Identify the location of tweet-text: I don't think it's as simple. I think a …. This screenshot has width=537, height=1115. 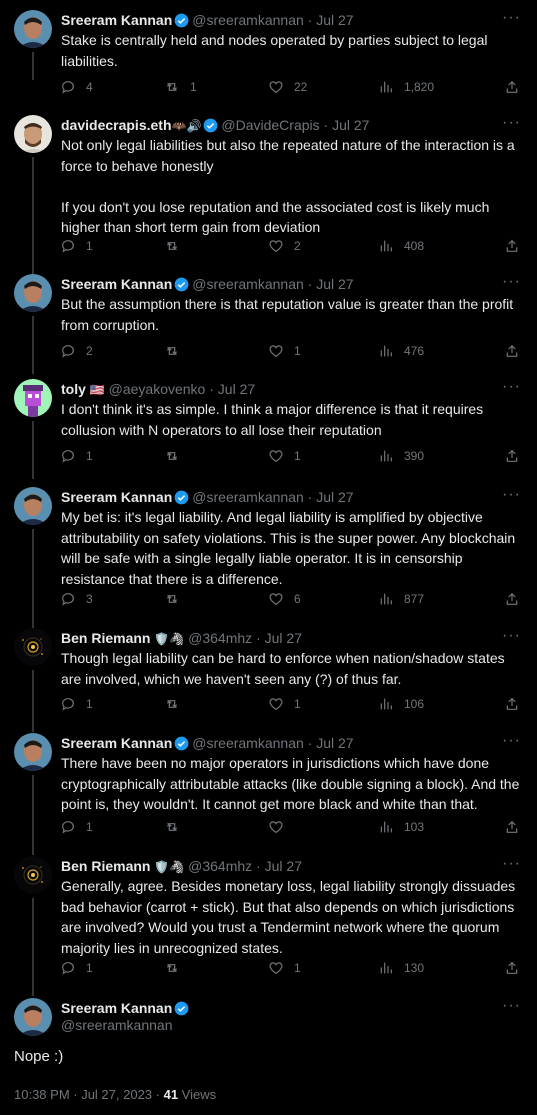
(272, 419).